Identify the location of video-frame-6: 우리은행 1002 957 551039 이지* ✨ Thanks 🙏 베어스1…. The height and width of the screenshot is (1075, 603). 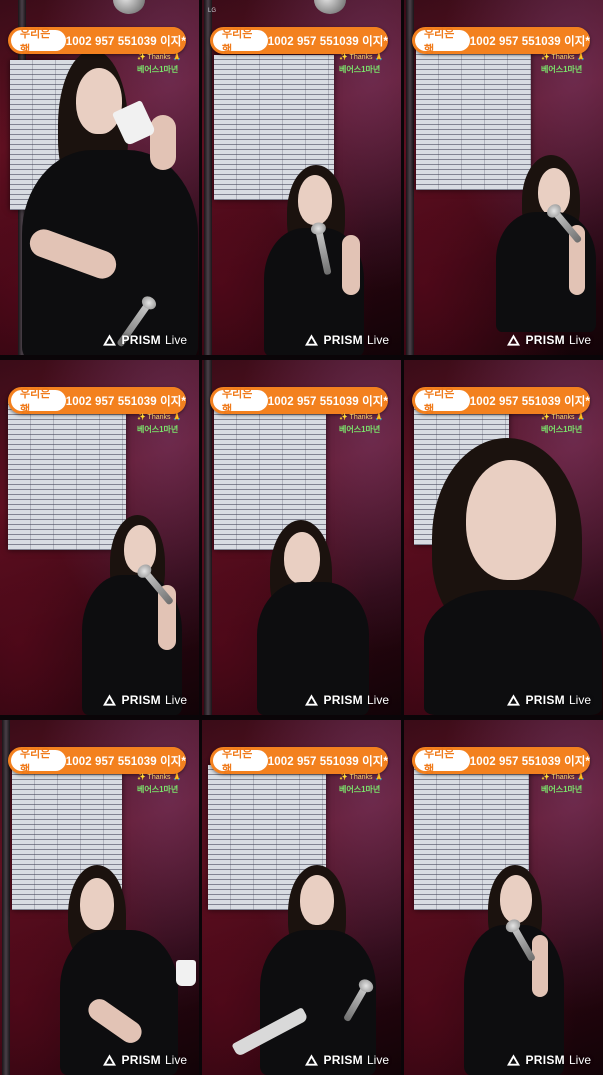
(503, 537).